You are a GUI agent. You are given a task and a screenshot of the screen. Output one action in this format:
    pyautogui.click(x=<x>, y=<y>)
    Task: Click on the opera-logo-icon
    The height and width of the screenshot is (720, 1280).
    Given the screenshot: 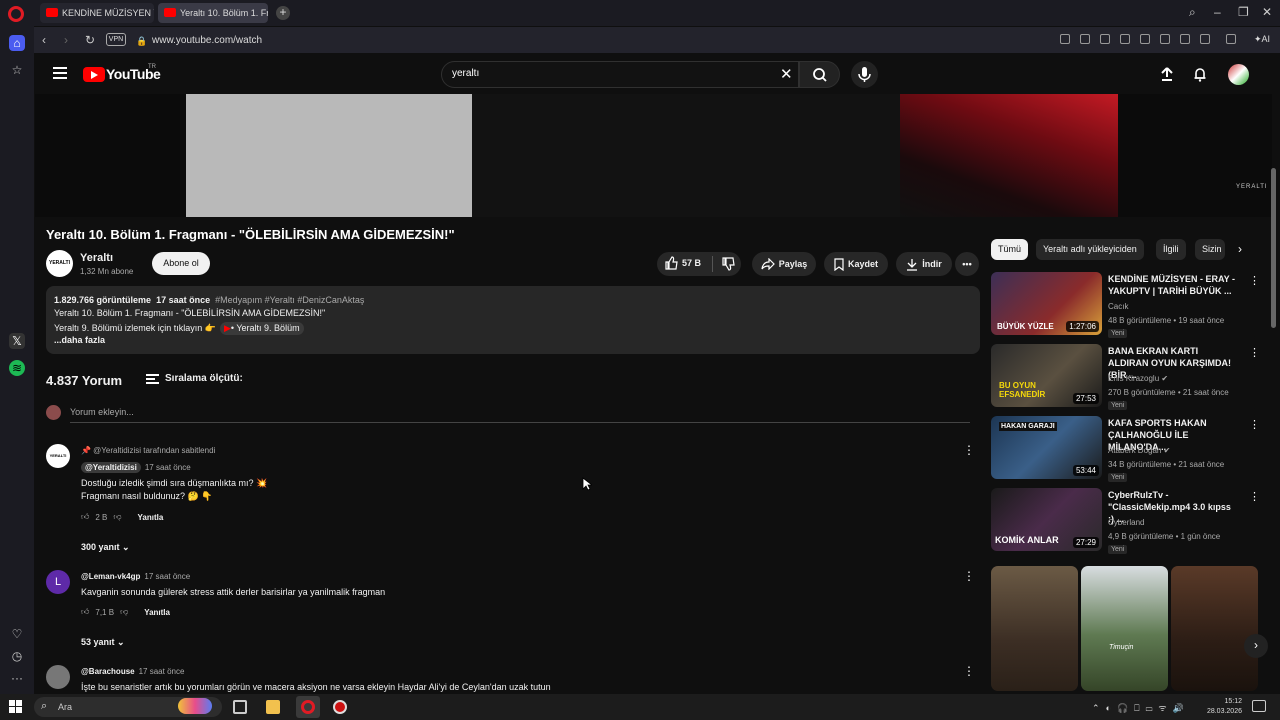 What is the action you would take?
    pyautogui.click(x=16, y=14)
    